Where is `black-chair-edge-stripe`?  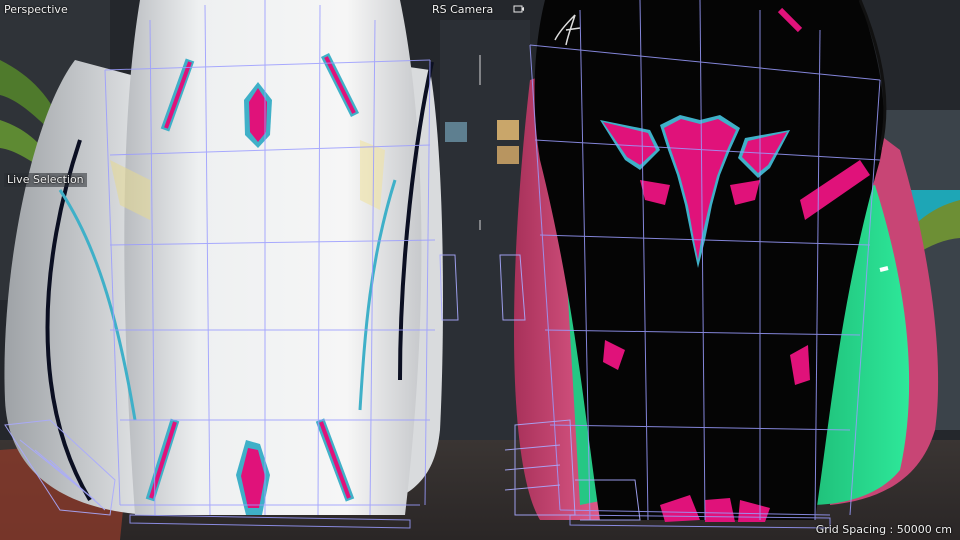 black-chair-edge-stripe is located at coordinates (884, 269).